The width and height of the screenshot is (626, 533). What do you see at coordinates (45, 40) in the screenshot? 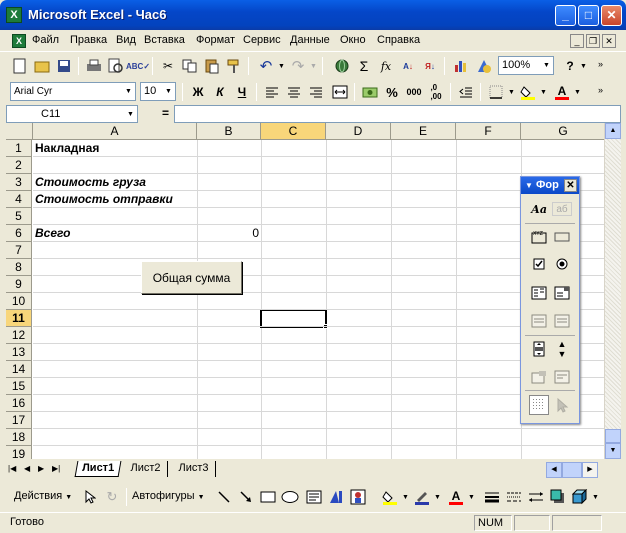
I see `menu-file: Файл` at bounding box center [45, 40].